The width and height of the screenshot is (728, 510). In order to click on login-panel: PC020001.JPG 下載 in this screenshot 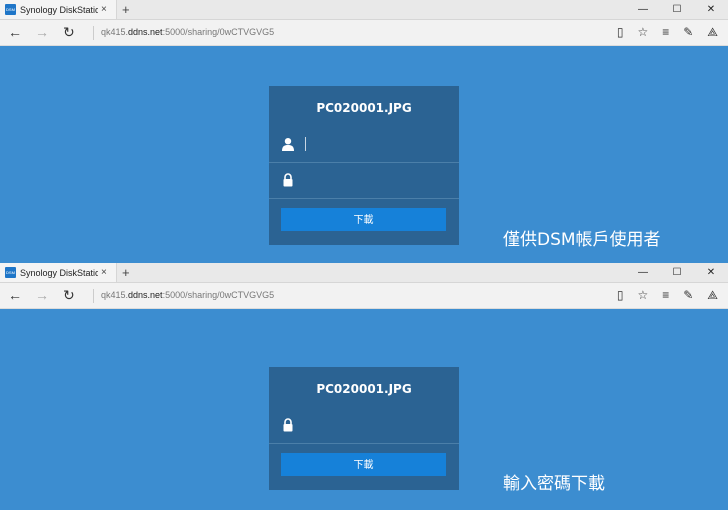, I will do `click(364, 165)`.